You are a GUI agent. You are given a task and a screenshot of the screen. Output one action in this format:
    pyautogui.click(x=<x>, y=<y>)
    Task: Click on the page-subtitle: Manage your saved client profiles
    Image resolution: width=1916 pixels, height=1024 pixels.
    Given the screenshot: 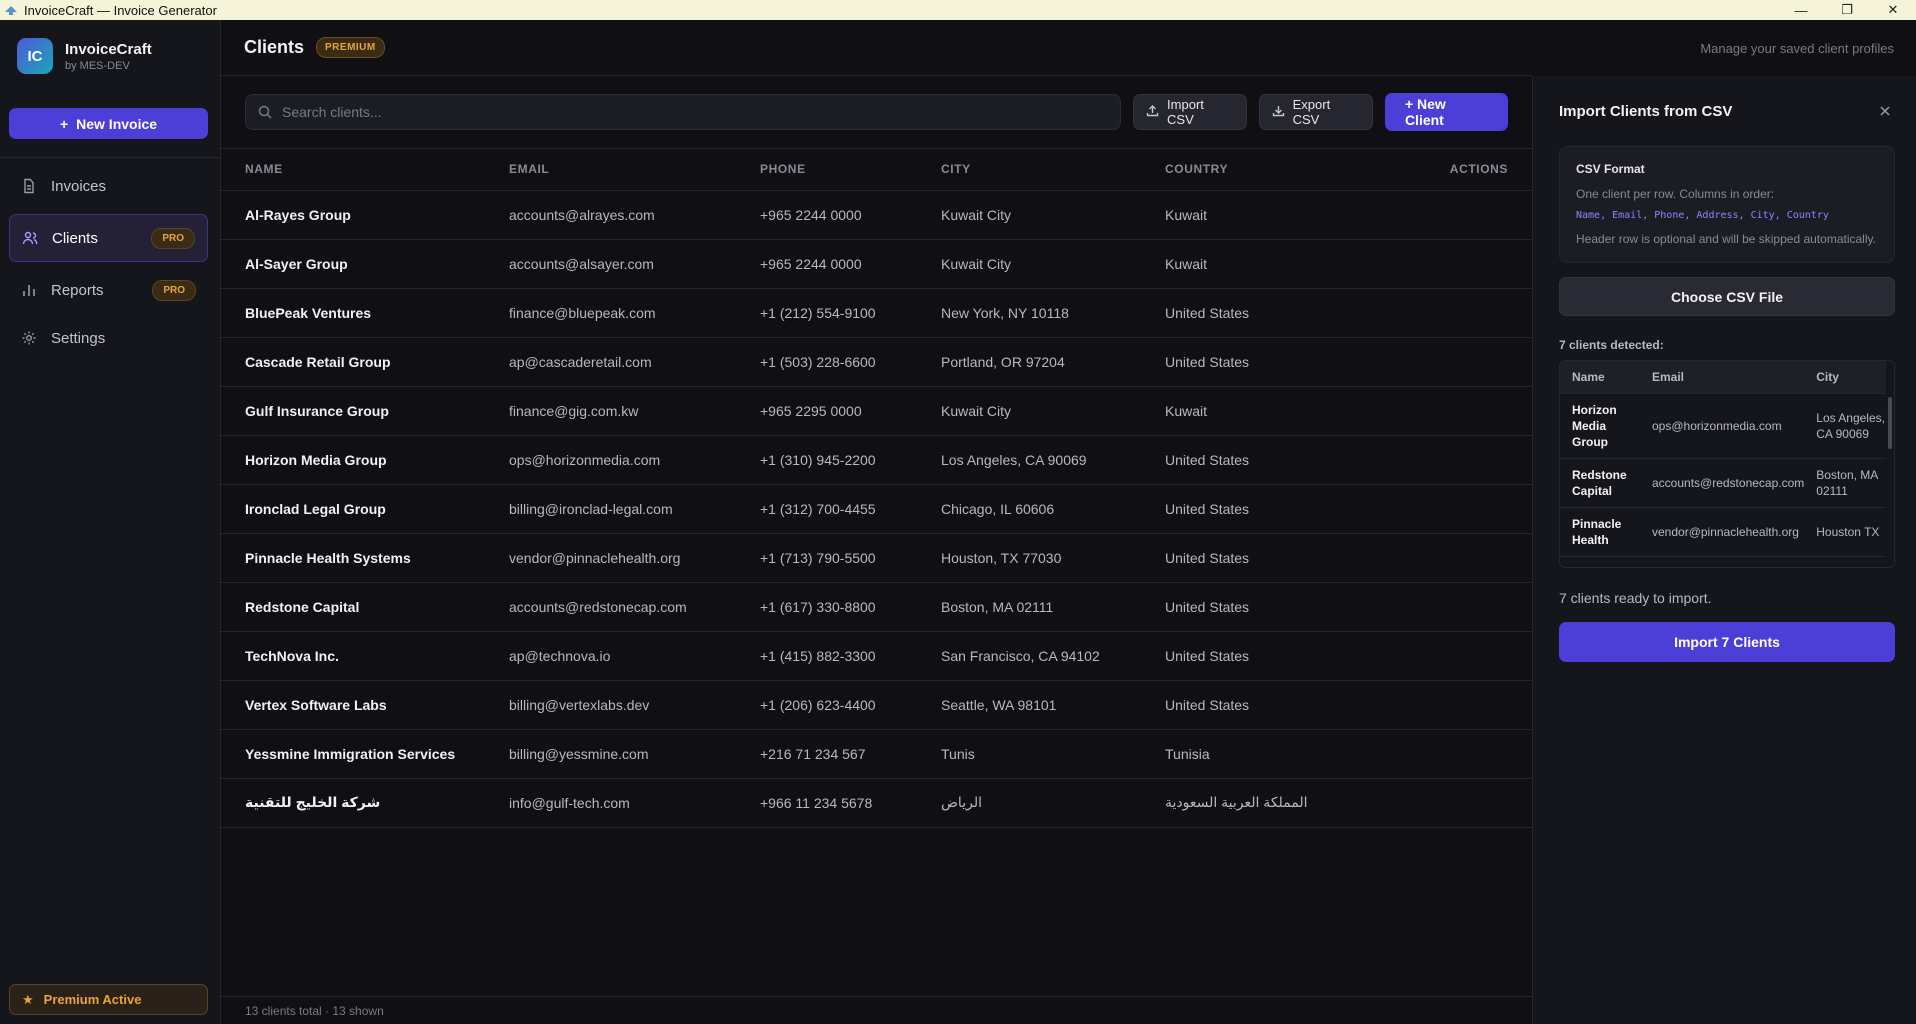 What is the action you would take?
    pyautogui.click(x=1797, y=48)
    